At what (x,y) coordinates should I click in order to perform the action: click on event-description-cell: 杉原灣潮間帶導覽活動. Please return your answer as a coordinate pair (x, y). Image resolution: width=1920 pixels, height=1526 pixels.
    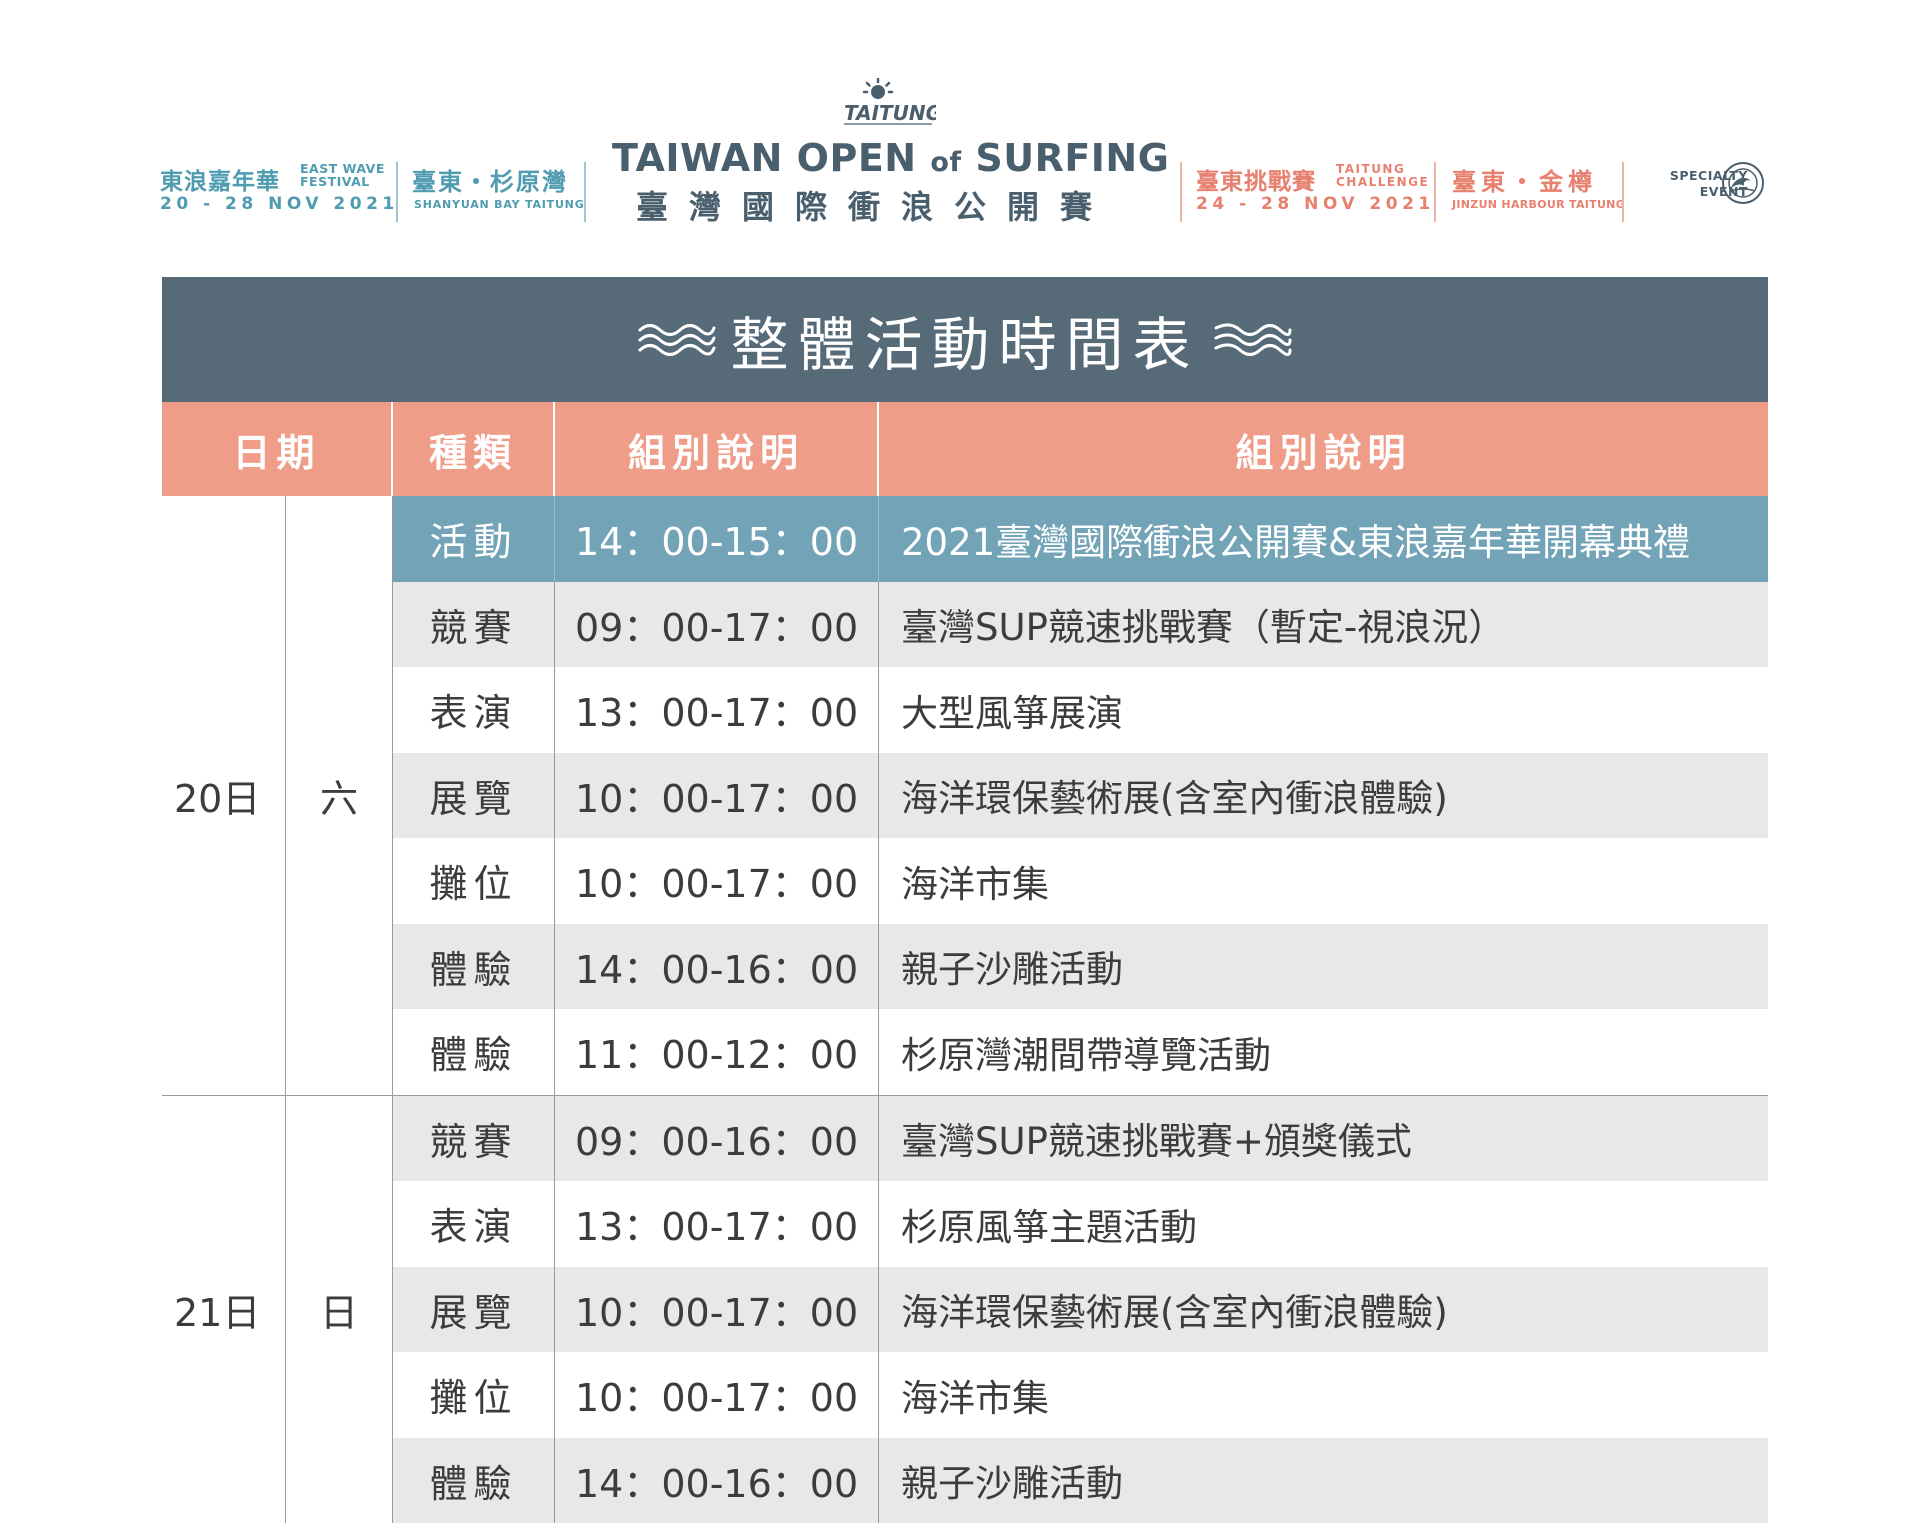
    Looking at the image, I should click on (1086, 1055).